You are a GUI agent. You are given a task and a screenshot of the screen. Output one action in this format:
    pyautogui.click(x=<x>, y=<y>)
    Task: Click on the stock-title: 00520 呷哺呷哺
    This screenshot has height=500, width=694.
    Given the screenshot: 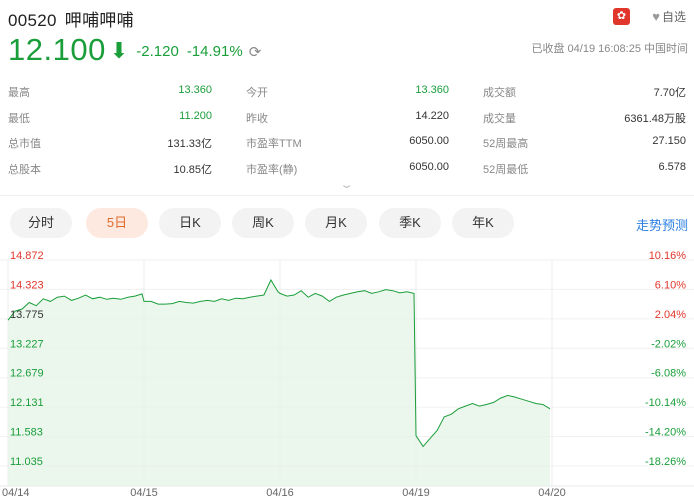 What is the action you would take?
    pyautogui.click(x=347, y=18)
    